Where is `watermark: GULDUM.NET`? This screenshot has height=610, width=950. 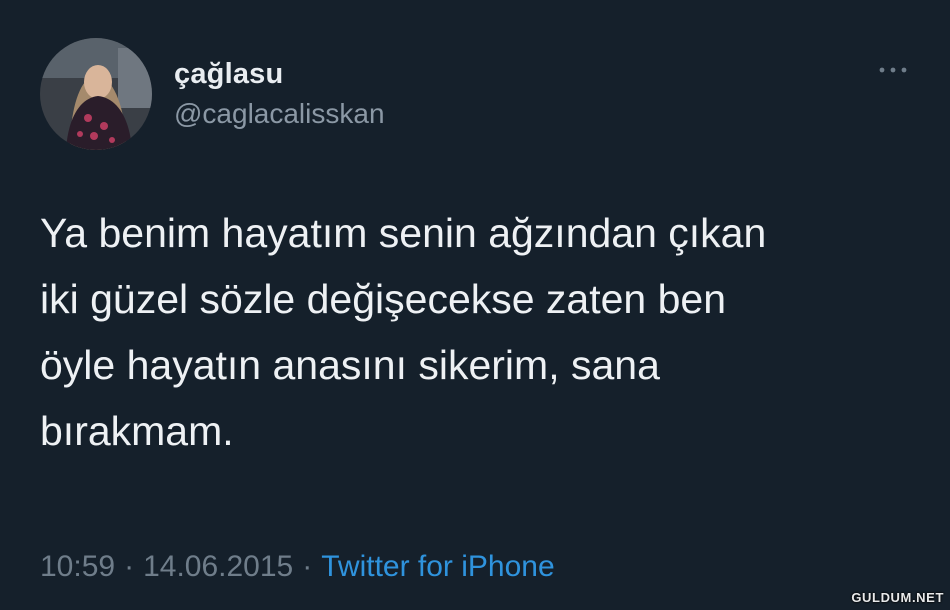
watermark: GULDUM.NET is located at coordinates (897, 597).